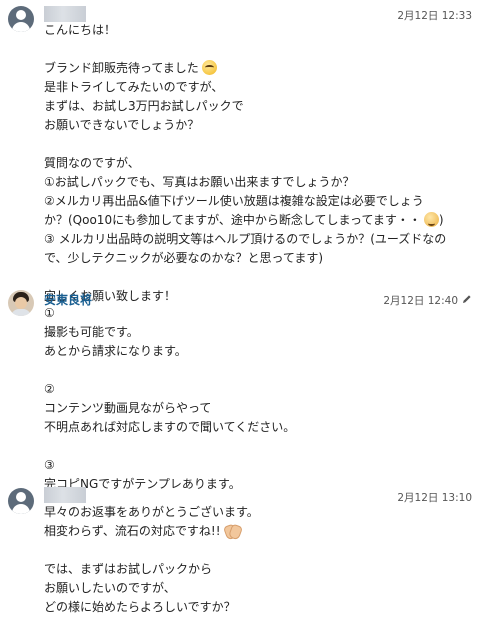 The height and width of the screenshot is (617, 484). Describe the element at coordinates (49, 465) in the screenshot. I see `message-line: ③` at that location.